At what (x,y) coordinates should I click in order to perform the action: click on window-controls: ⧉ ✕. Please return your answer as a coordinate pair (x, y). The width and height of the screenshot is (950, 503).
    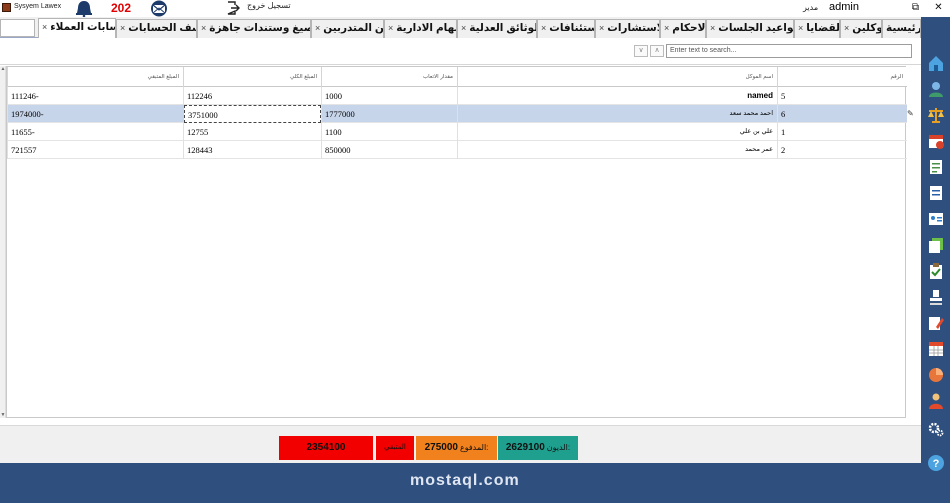
    Looking at the image, I should click on (927, 8).